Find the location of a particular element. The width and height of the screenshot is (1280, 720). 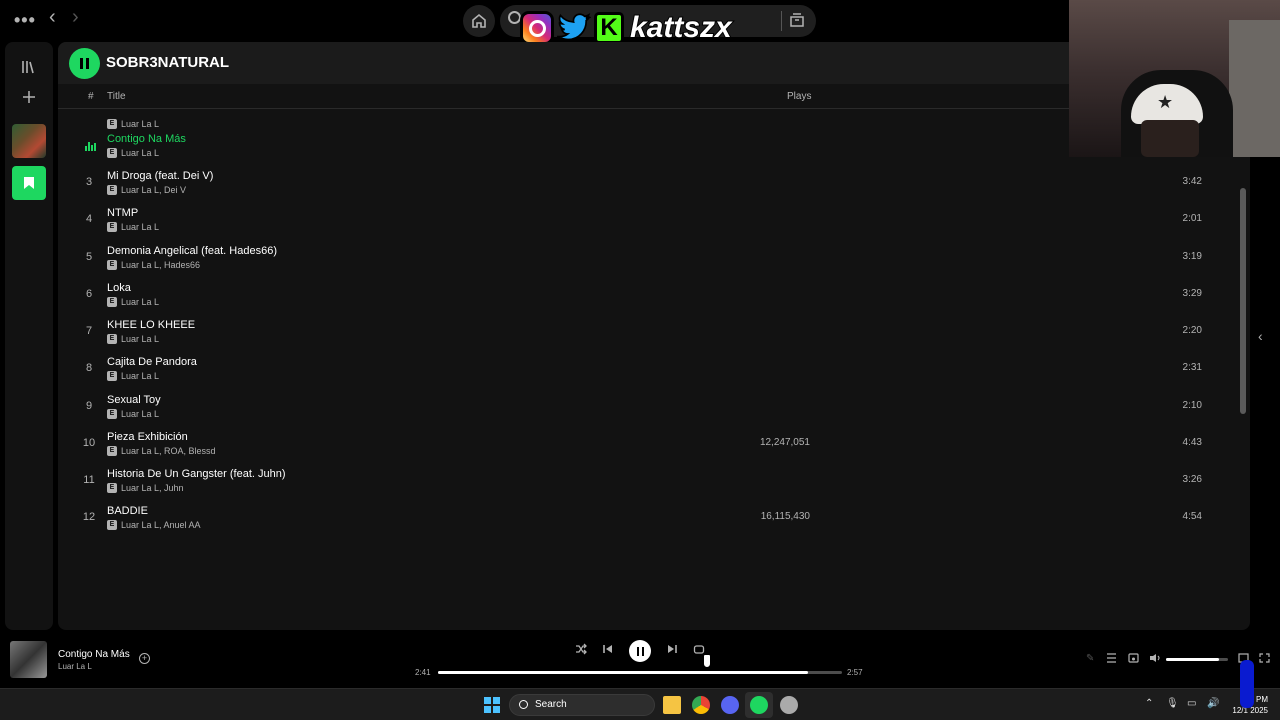

track-number: 9 is located at coordinates (89, 406).